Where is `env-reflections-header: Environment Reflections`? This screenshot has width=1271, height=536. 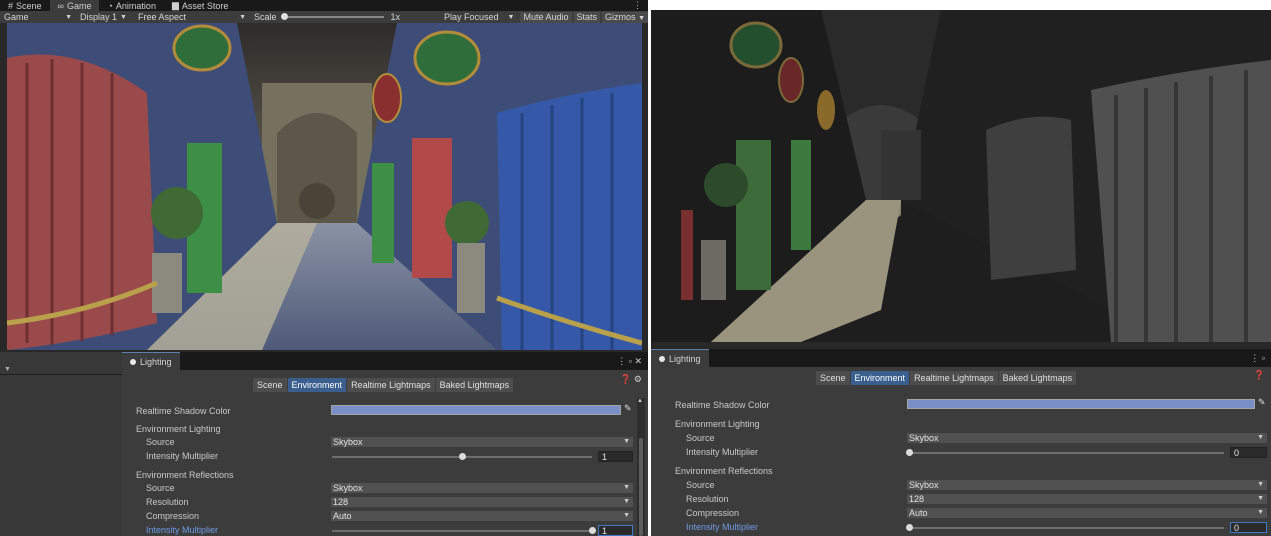
env-reflections-header: Environment Reflections is located at coordinates (185, 475).